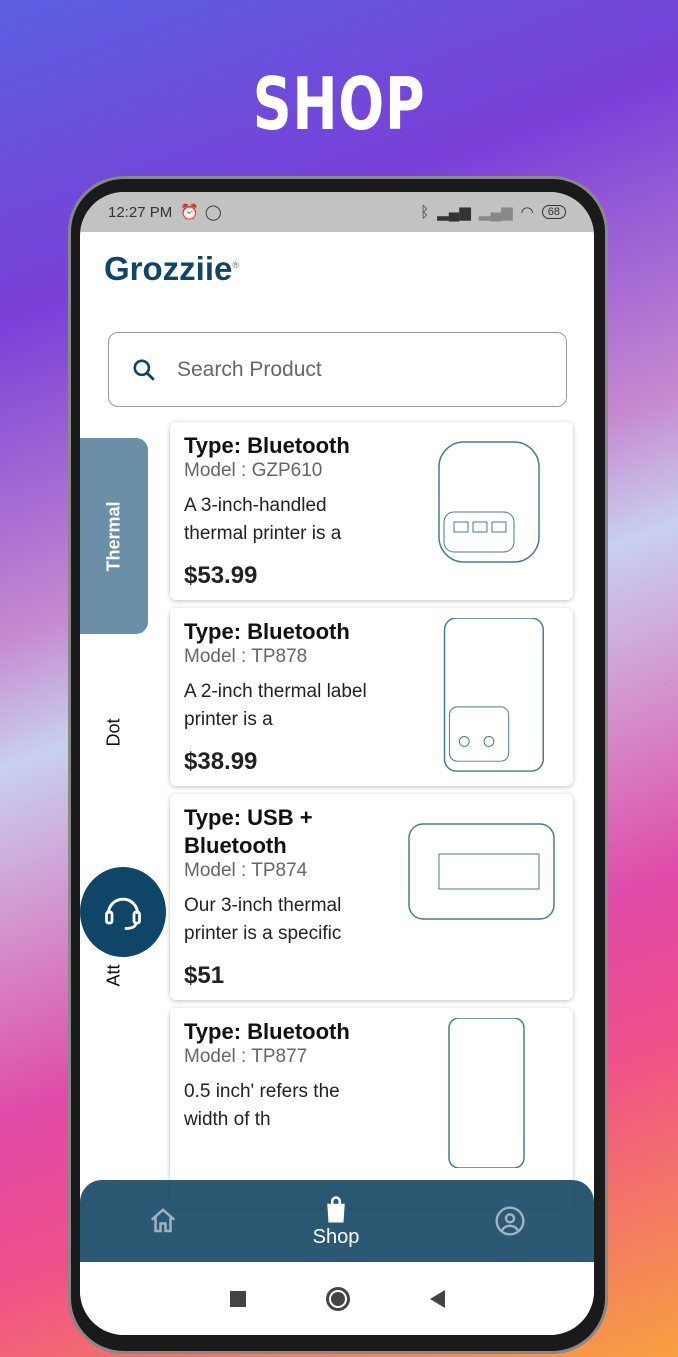 This screenshot has height=1357, width=678. Describe the element at coordinates (339, 104) in the screenshot. I see `page-title: SHOP` at that location.